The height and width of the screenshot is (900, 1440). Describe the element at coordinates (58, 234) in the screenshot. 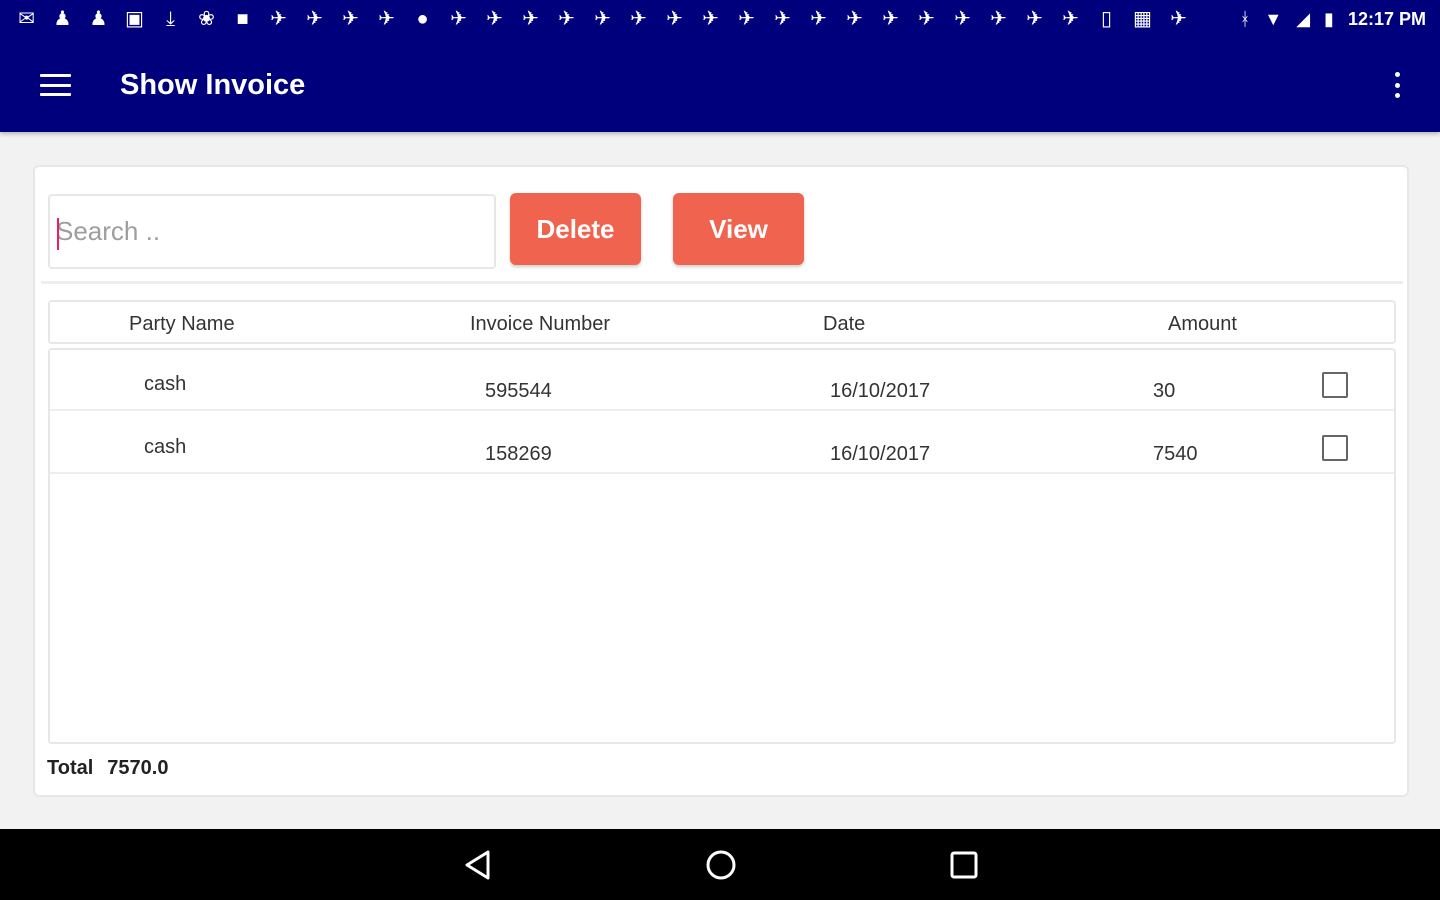

I see `text-caret` at that location.